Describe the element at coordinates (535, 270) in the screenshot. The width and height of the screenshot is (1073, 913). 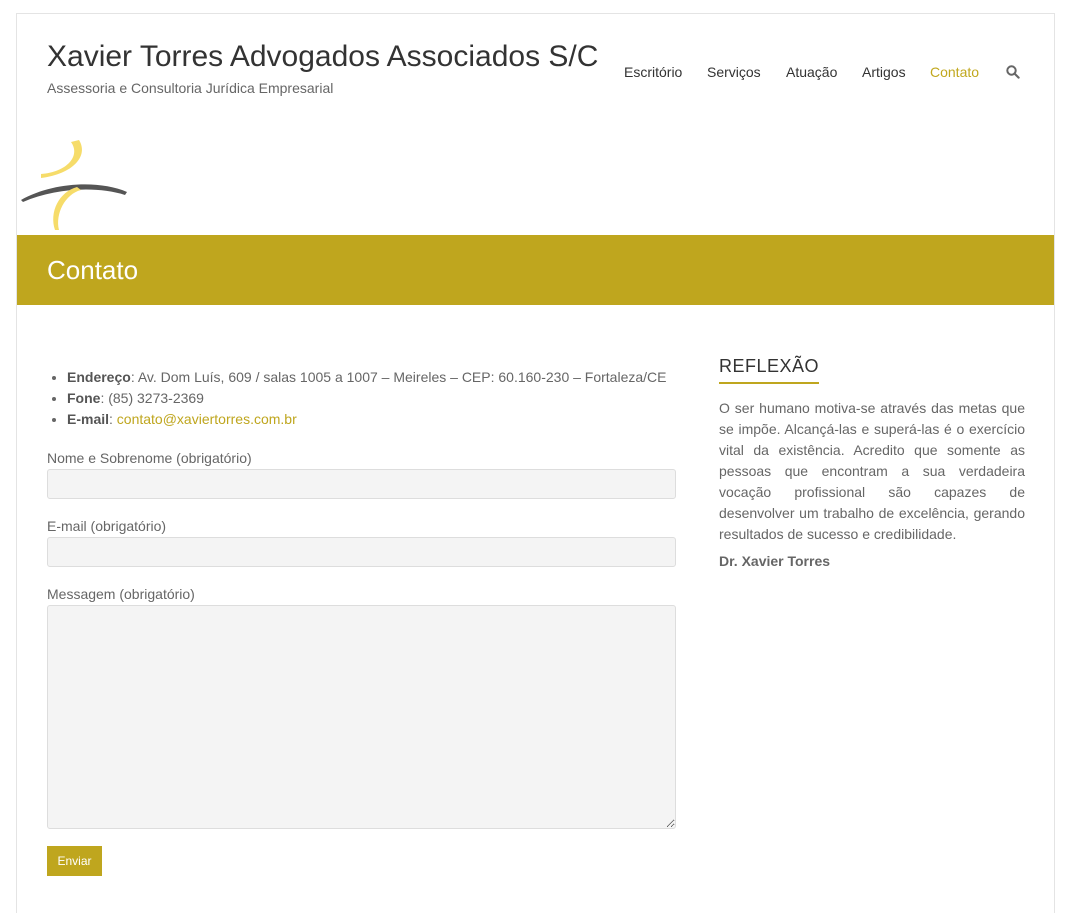
I see `page-title-banner: Contato` at that location.